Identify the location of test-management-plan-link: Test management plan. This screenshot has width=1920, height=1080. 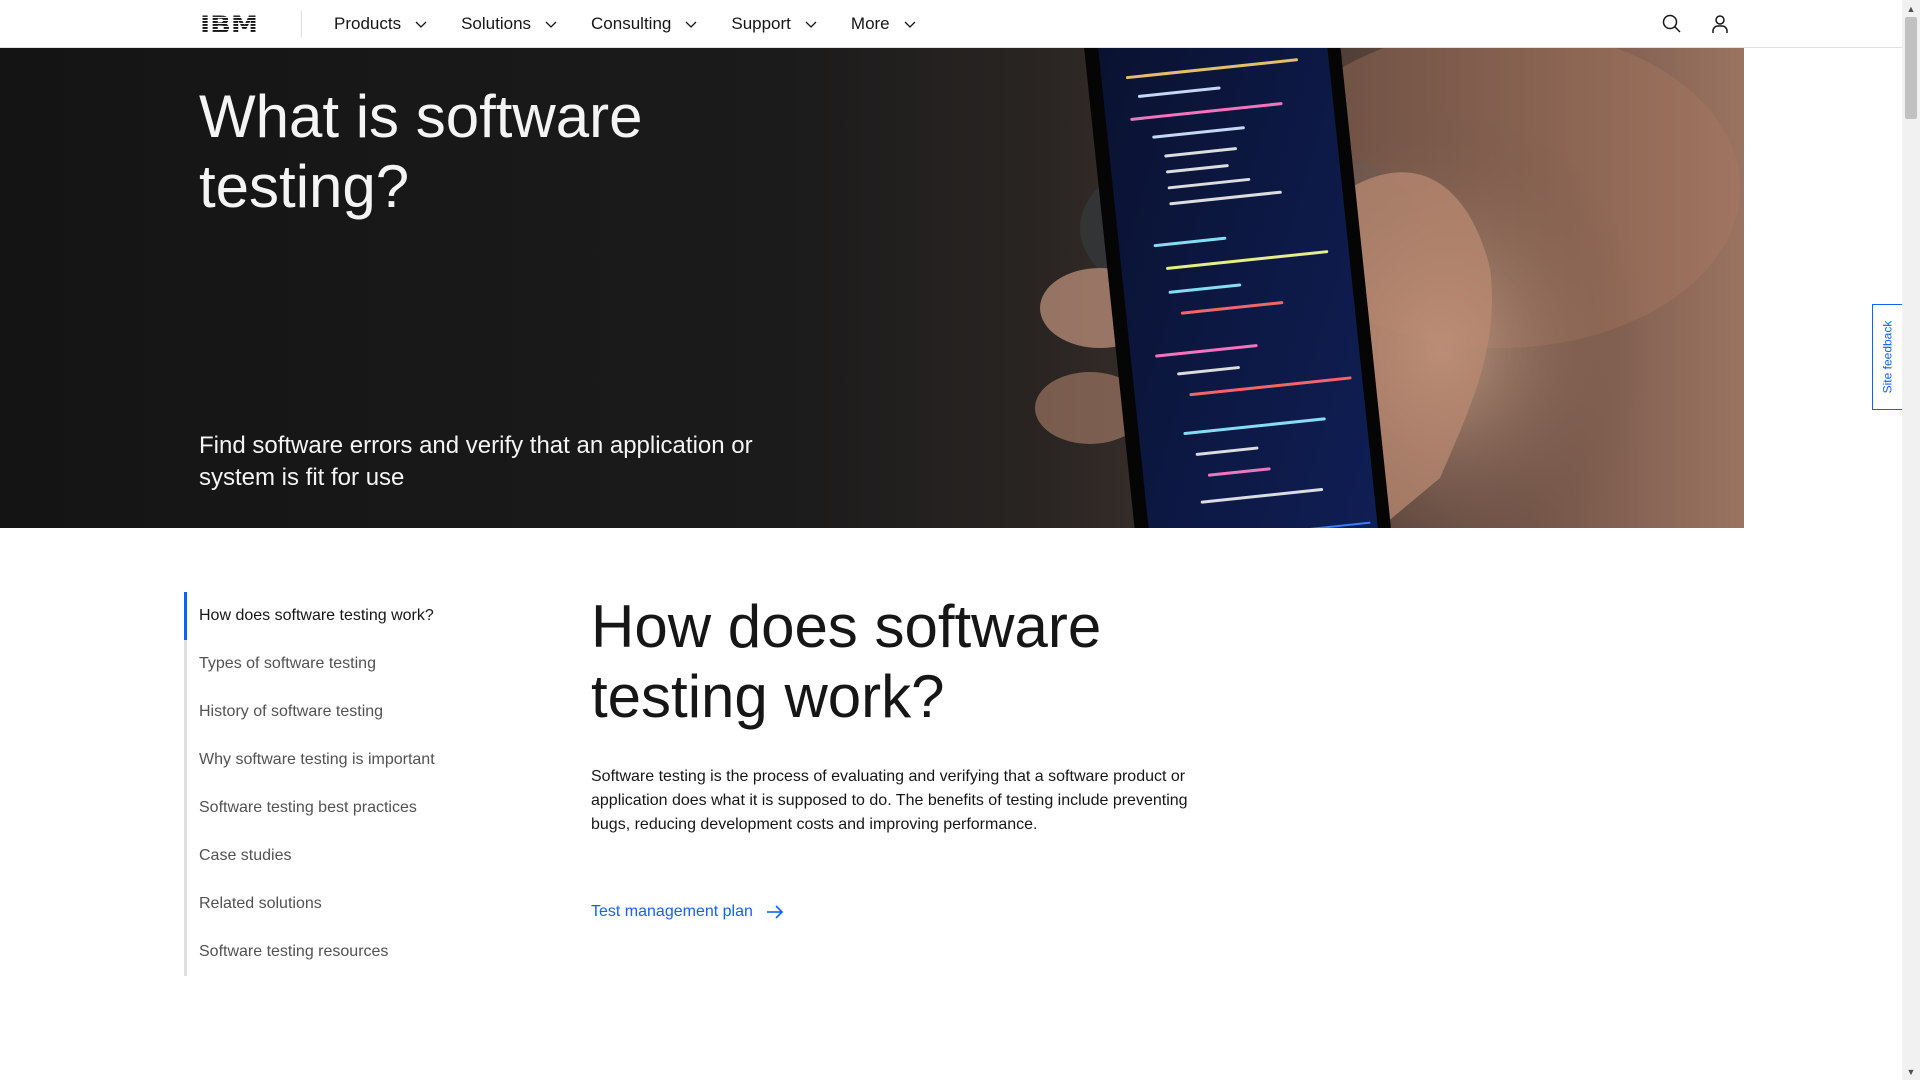
(688, 912).